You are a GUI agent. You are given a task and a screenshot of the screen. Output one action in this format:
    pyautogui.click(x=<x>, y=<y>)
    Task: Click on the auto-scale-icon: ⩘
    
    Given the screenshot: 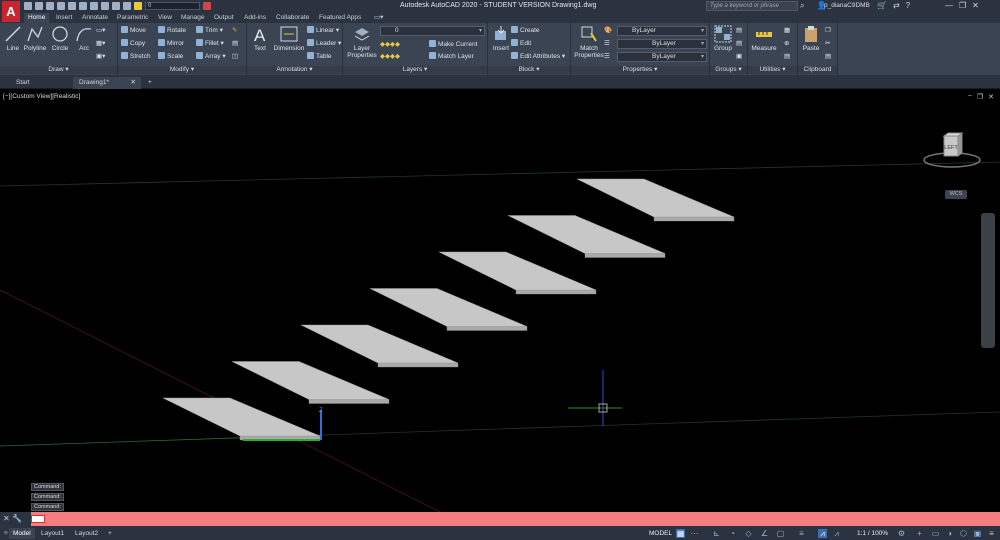 What is the action you would take?
    pyautogui.click(x=836, y=533)
    